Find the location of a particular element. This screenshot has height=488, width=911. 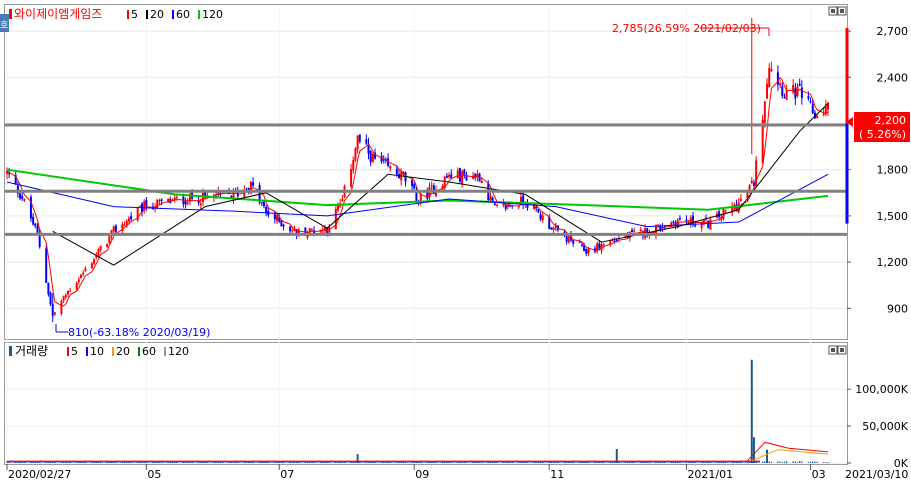

current-price-marker: 2,200 ( 5.26%) is located at coordinates (878, 127).